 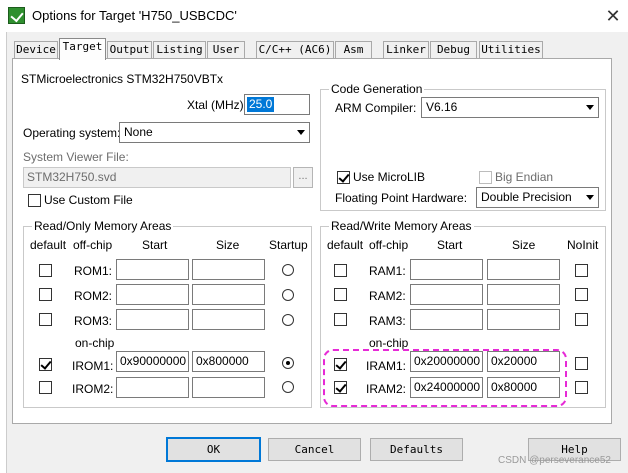 I want to click on irom2-size-input, so click(x=228, y=387).